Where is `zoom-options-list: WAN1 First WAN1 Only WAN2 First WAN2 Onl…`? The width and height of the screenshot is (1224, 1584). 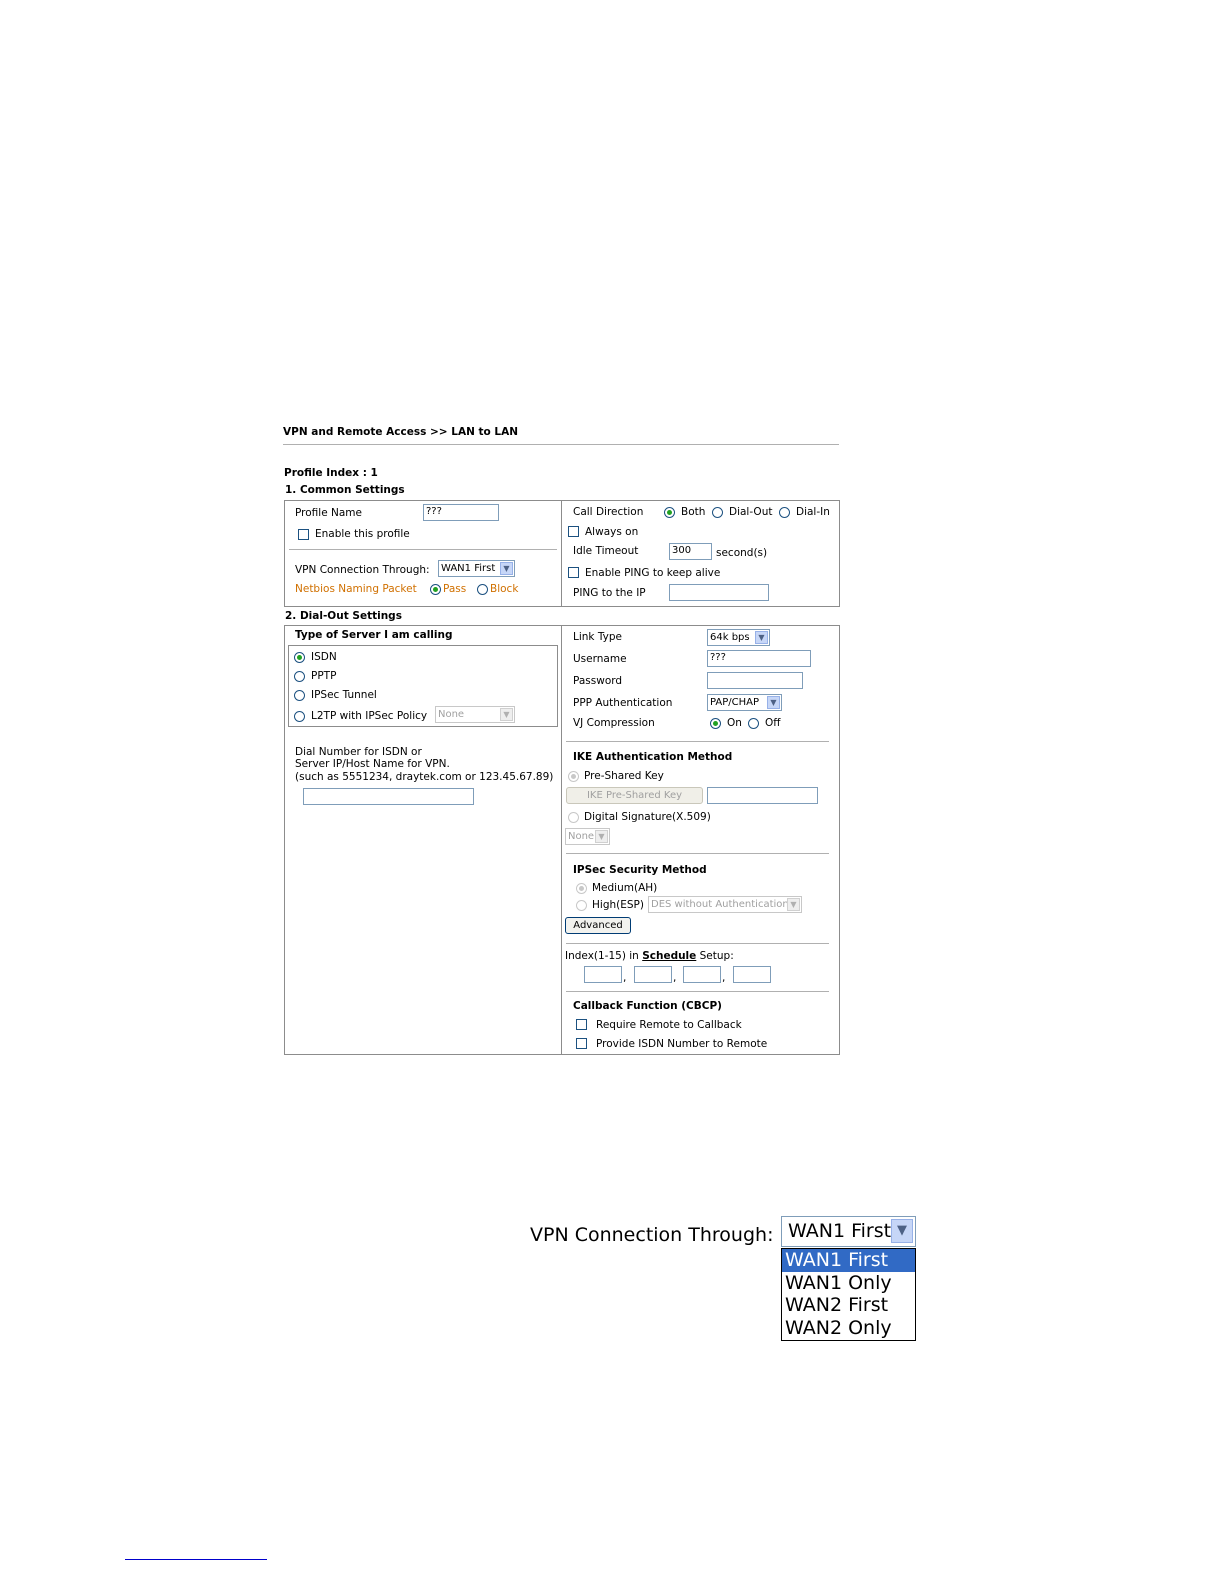
zoom-options-list: WAN1 First WAN1 Only WAN2 First WAN2 Onl… is located at coordinates (848, 1294).